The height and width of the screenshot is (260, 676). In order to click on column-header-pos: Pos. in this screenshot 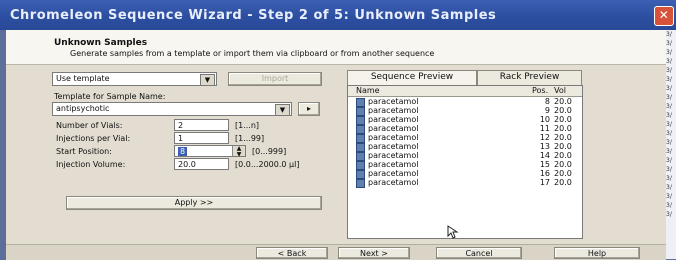, I will do `click(540, 90)`.